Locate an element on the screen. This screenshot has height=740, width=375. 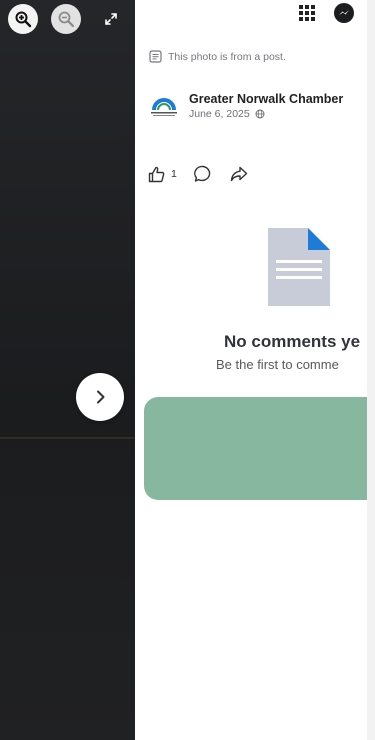
page-avatar is located at coordinates (164, 106).